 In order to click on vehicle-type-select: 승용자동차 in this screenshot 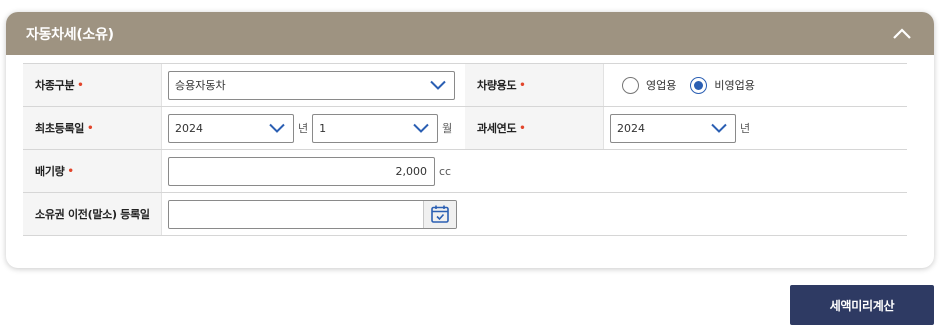, I will do `click(311, 85)`.